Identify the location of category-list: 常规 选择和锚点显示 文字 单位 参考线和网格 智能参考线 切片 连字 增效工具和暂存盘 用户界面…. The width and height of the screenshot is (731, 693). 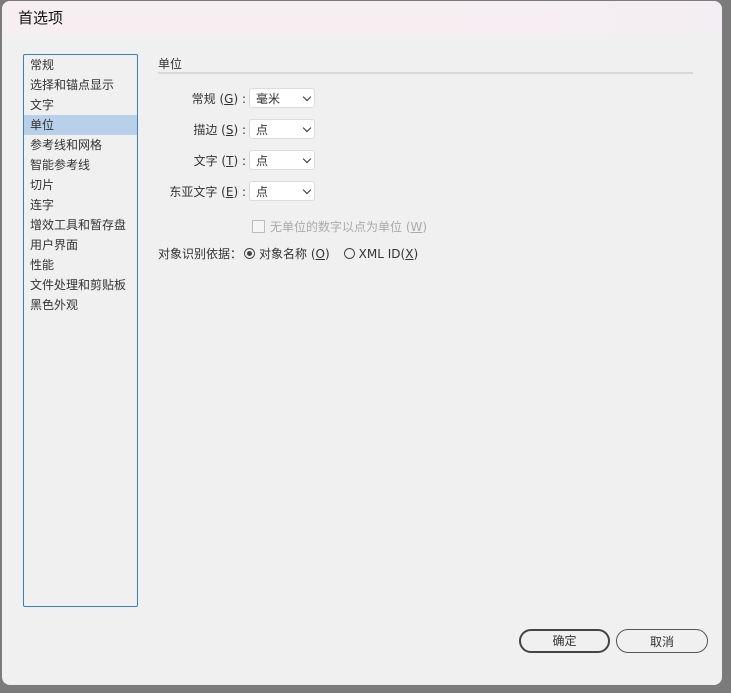
(80, 330).